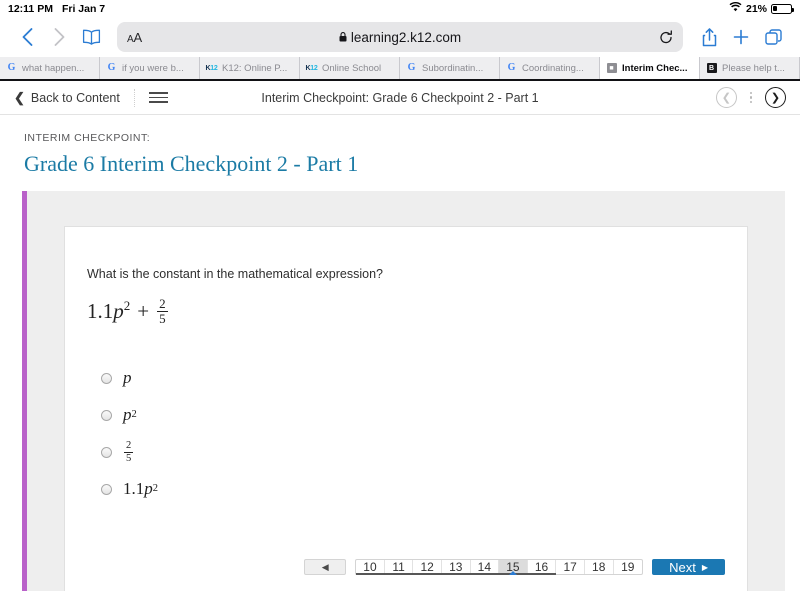  I want to click on expression-fraction: 2 5, so click(162, 311).